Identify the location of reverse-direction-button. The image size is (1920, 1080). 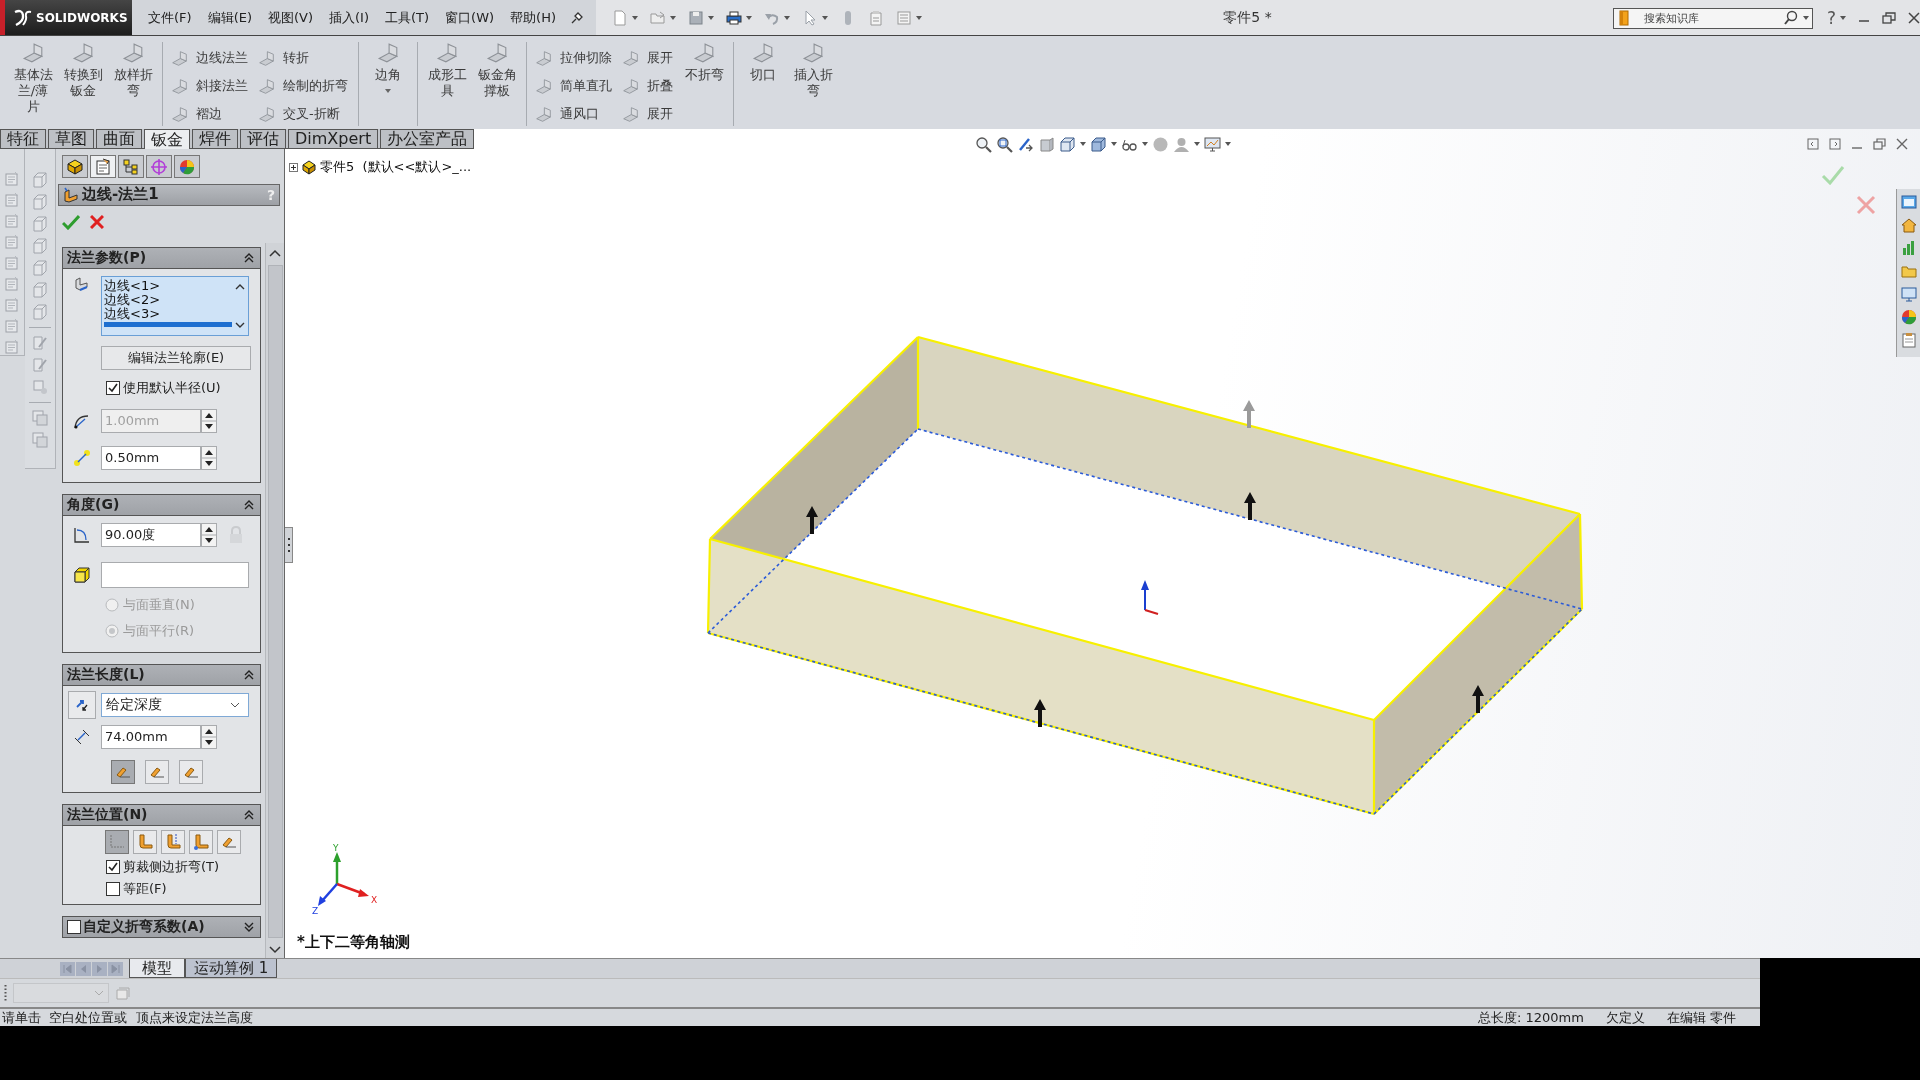
(82, 704).